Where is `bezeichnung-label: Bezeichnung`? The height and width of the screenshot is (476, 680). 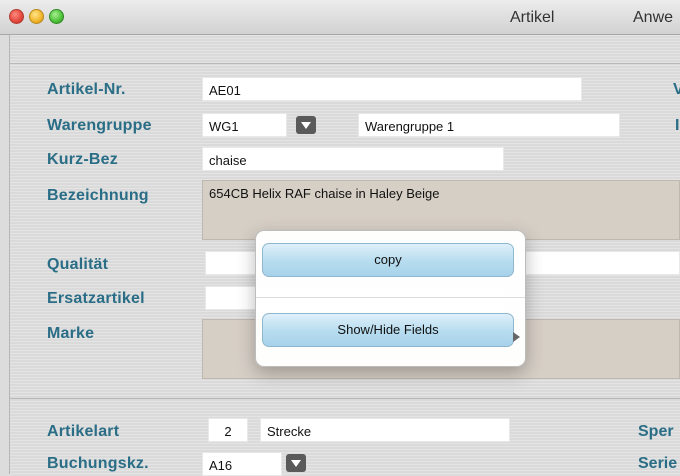
bezeichnung-label: Bezeichnung is located at coordinates (98, 195).